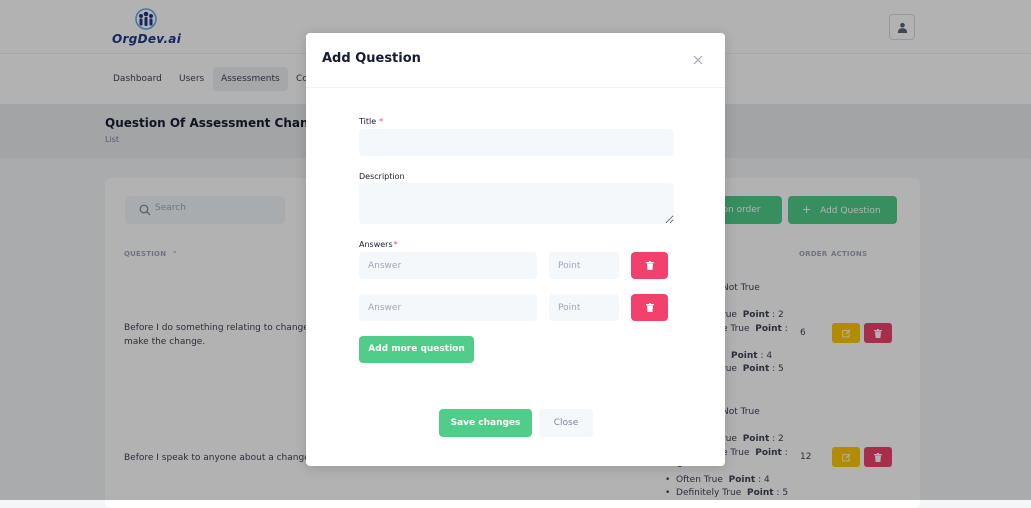 This screenshot has height=508, width=1031. What do you see at coordinates (516, 142) in the screenshot?
I see `title-input` at bounding box center [516, 142].